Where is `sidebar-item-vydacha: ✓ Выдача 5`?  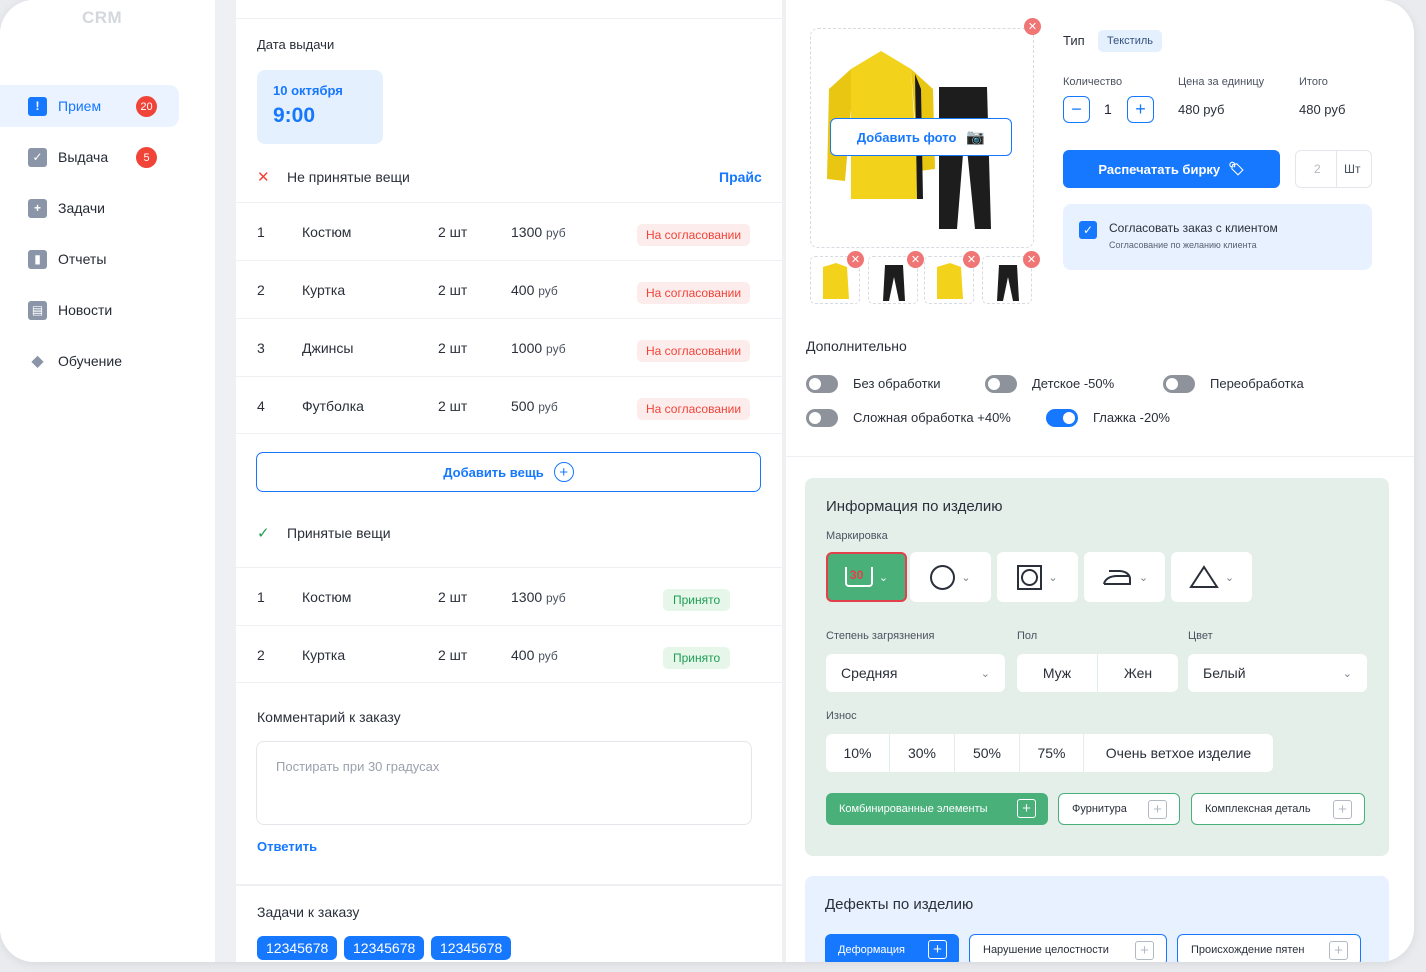 sidebar-item-vydacha: ✓ Выдача 5 is located at coordinates (89, 157).